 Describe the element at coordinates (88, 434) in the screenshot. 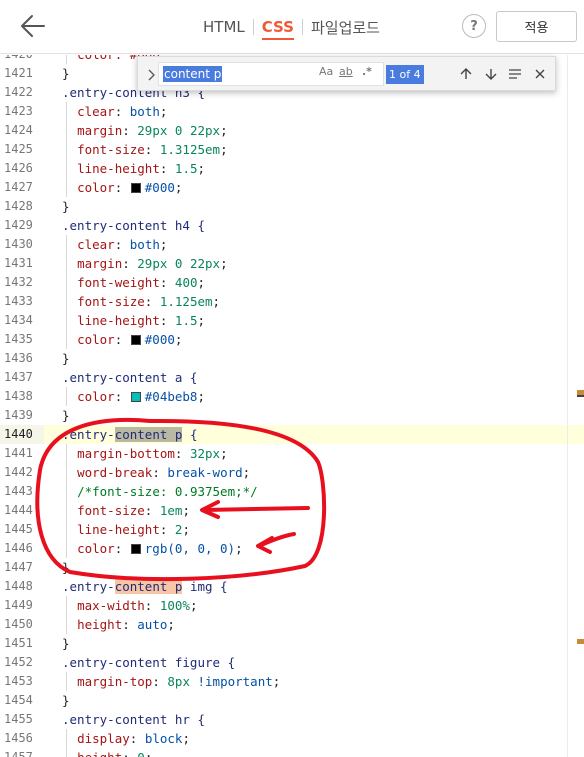

I see `code-token: .entry-` at that location.